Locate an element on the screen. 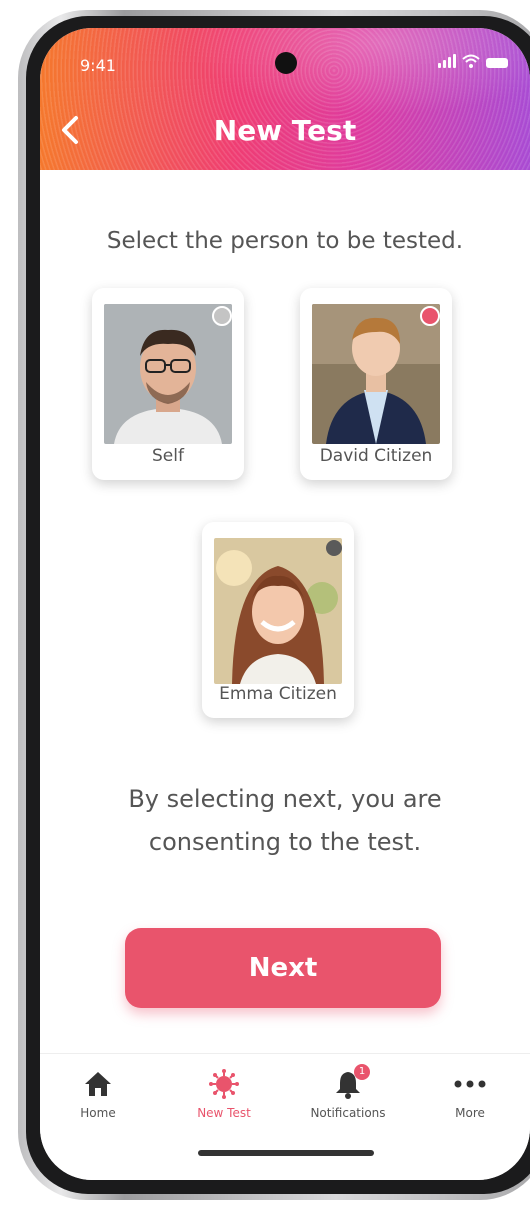 The image size is (530, 1209). tab-label-new-test: New Test is located at coordinates (224, 1113).